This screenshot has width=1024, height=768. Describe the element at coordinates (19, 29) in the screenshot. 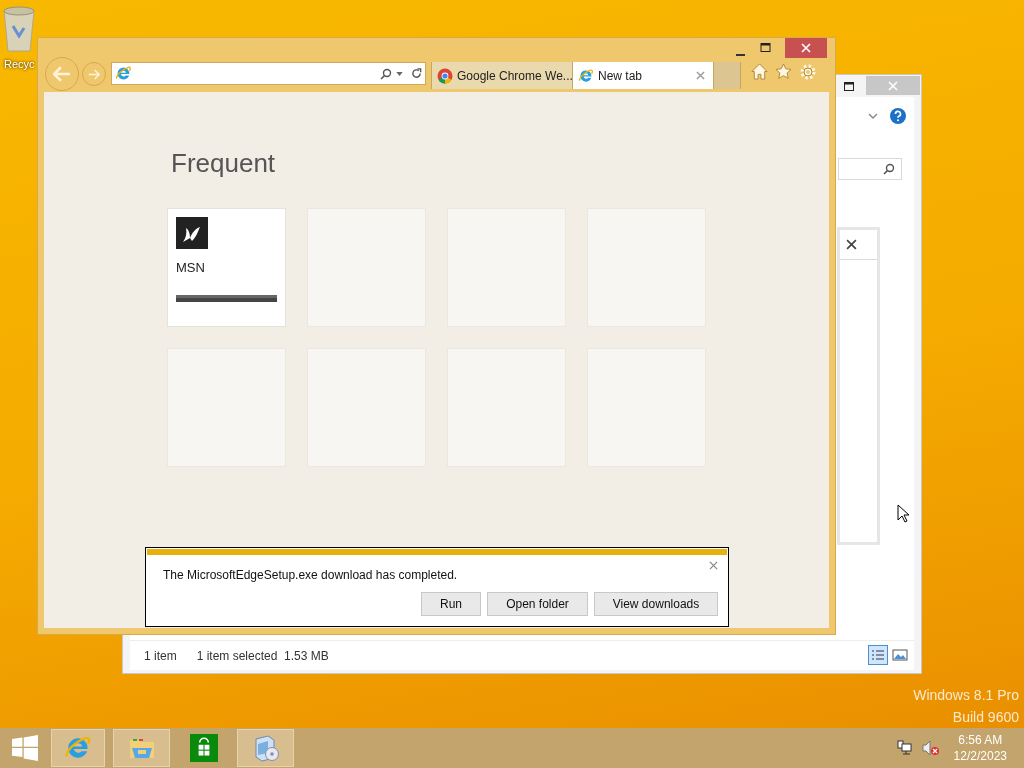

I see `recycle-bin-icon` at that location.